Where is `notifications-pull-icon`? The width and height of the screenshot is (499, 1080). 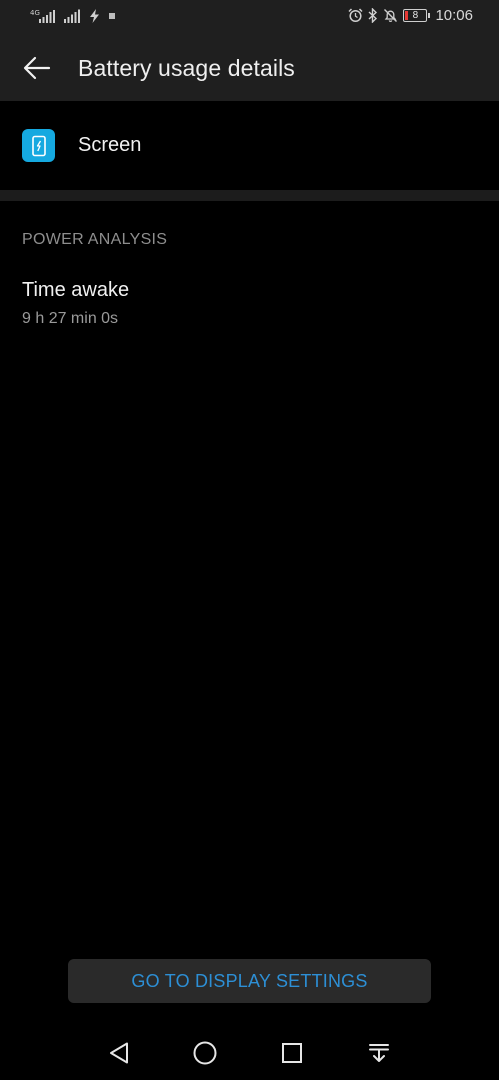 notifications-pull-icon is located at coordinates (379, 1053).